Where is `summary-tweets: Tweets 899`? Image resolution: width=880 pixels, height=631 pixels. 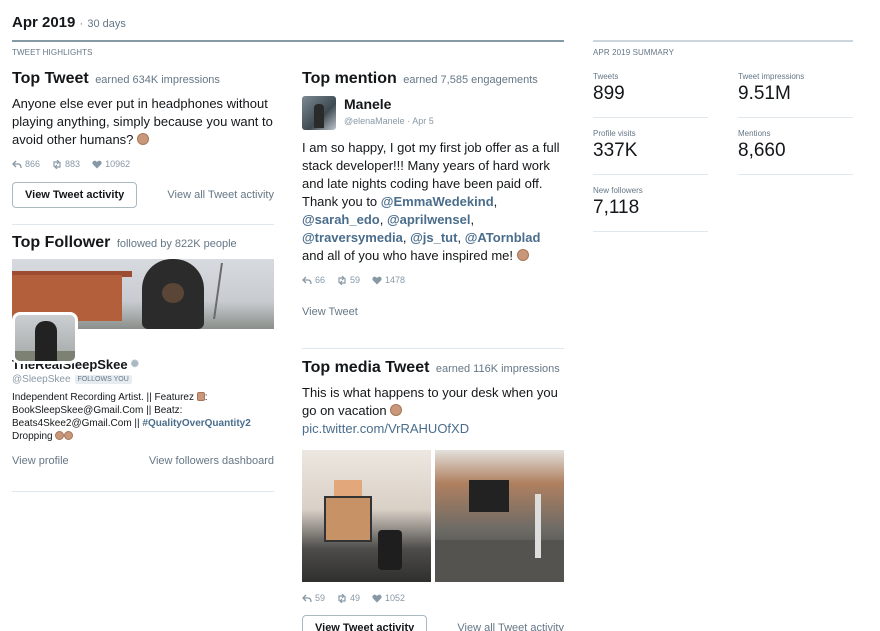
summary-tweets: Tweets 899 is located at coordinates (609, 88).